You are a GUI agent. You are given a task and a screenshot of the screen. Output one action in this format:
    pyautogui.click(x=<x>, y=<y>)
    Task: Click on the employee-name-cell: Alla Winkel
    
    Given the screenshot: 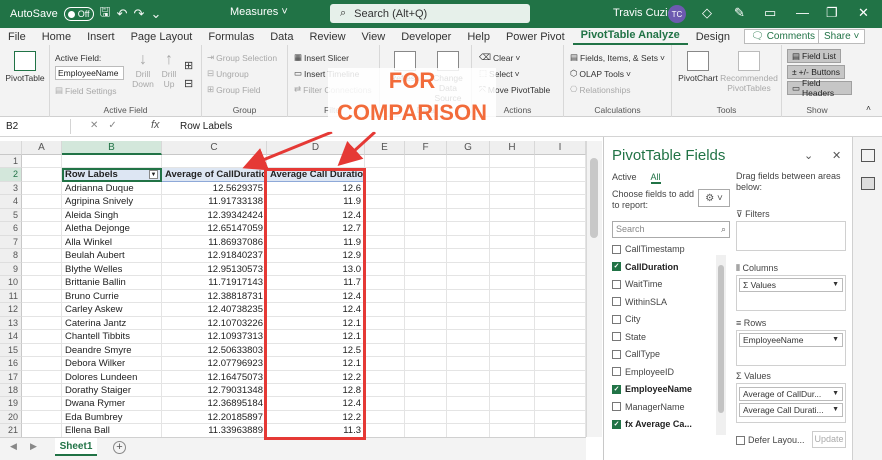 What is the action you would take?
    pyautogui.click(x=112, y=242)
    